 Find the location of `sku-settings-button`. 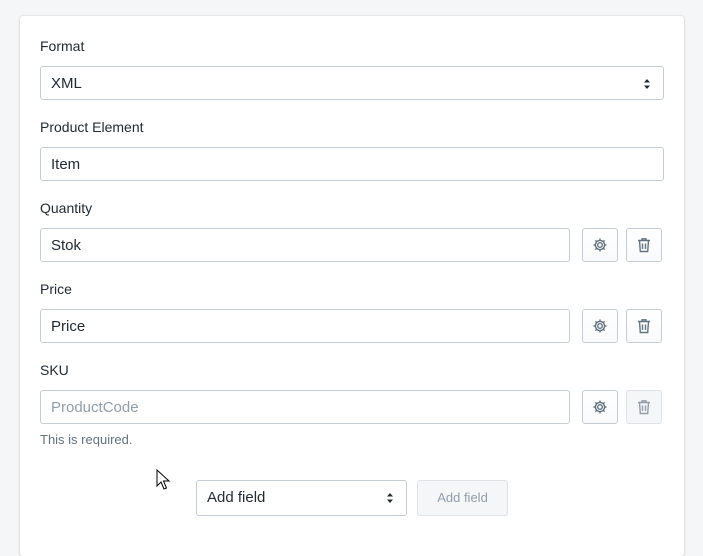

sku-settings-button is located at coordinates (600, 407).